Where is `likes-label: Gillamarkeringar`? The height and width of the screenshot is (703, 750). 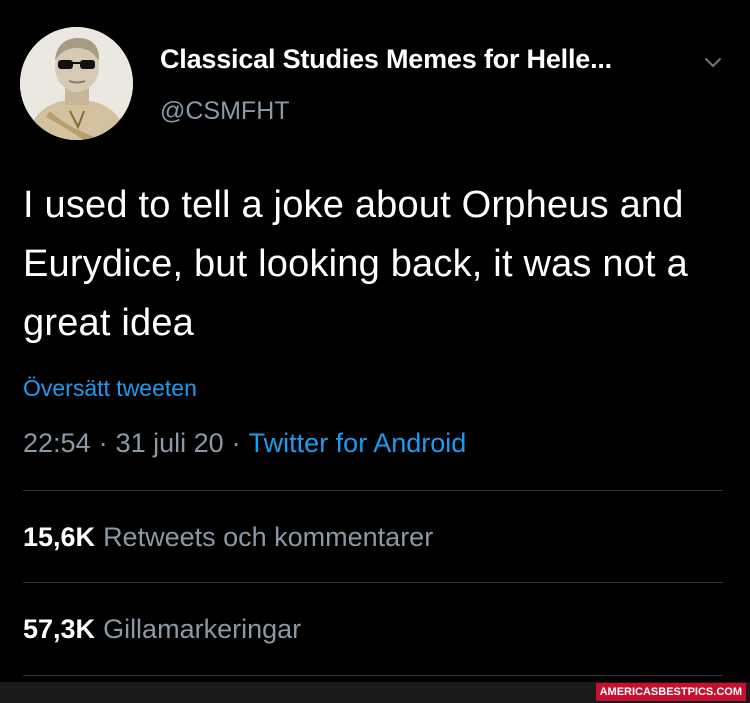 likes-label: Gillamarkeringar is located at coordinates (202, 629).